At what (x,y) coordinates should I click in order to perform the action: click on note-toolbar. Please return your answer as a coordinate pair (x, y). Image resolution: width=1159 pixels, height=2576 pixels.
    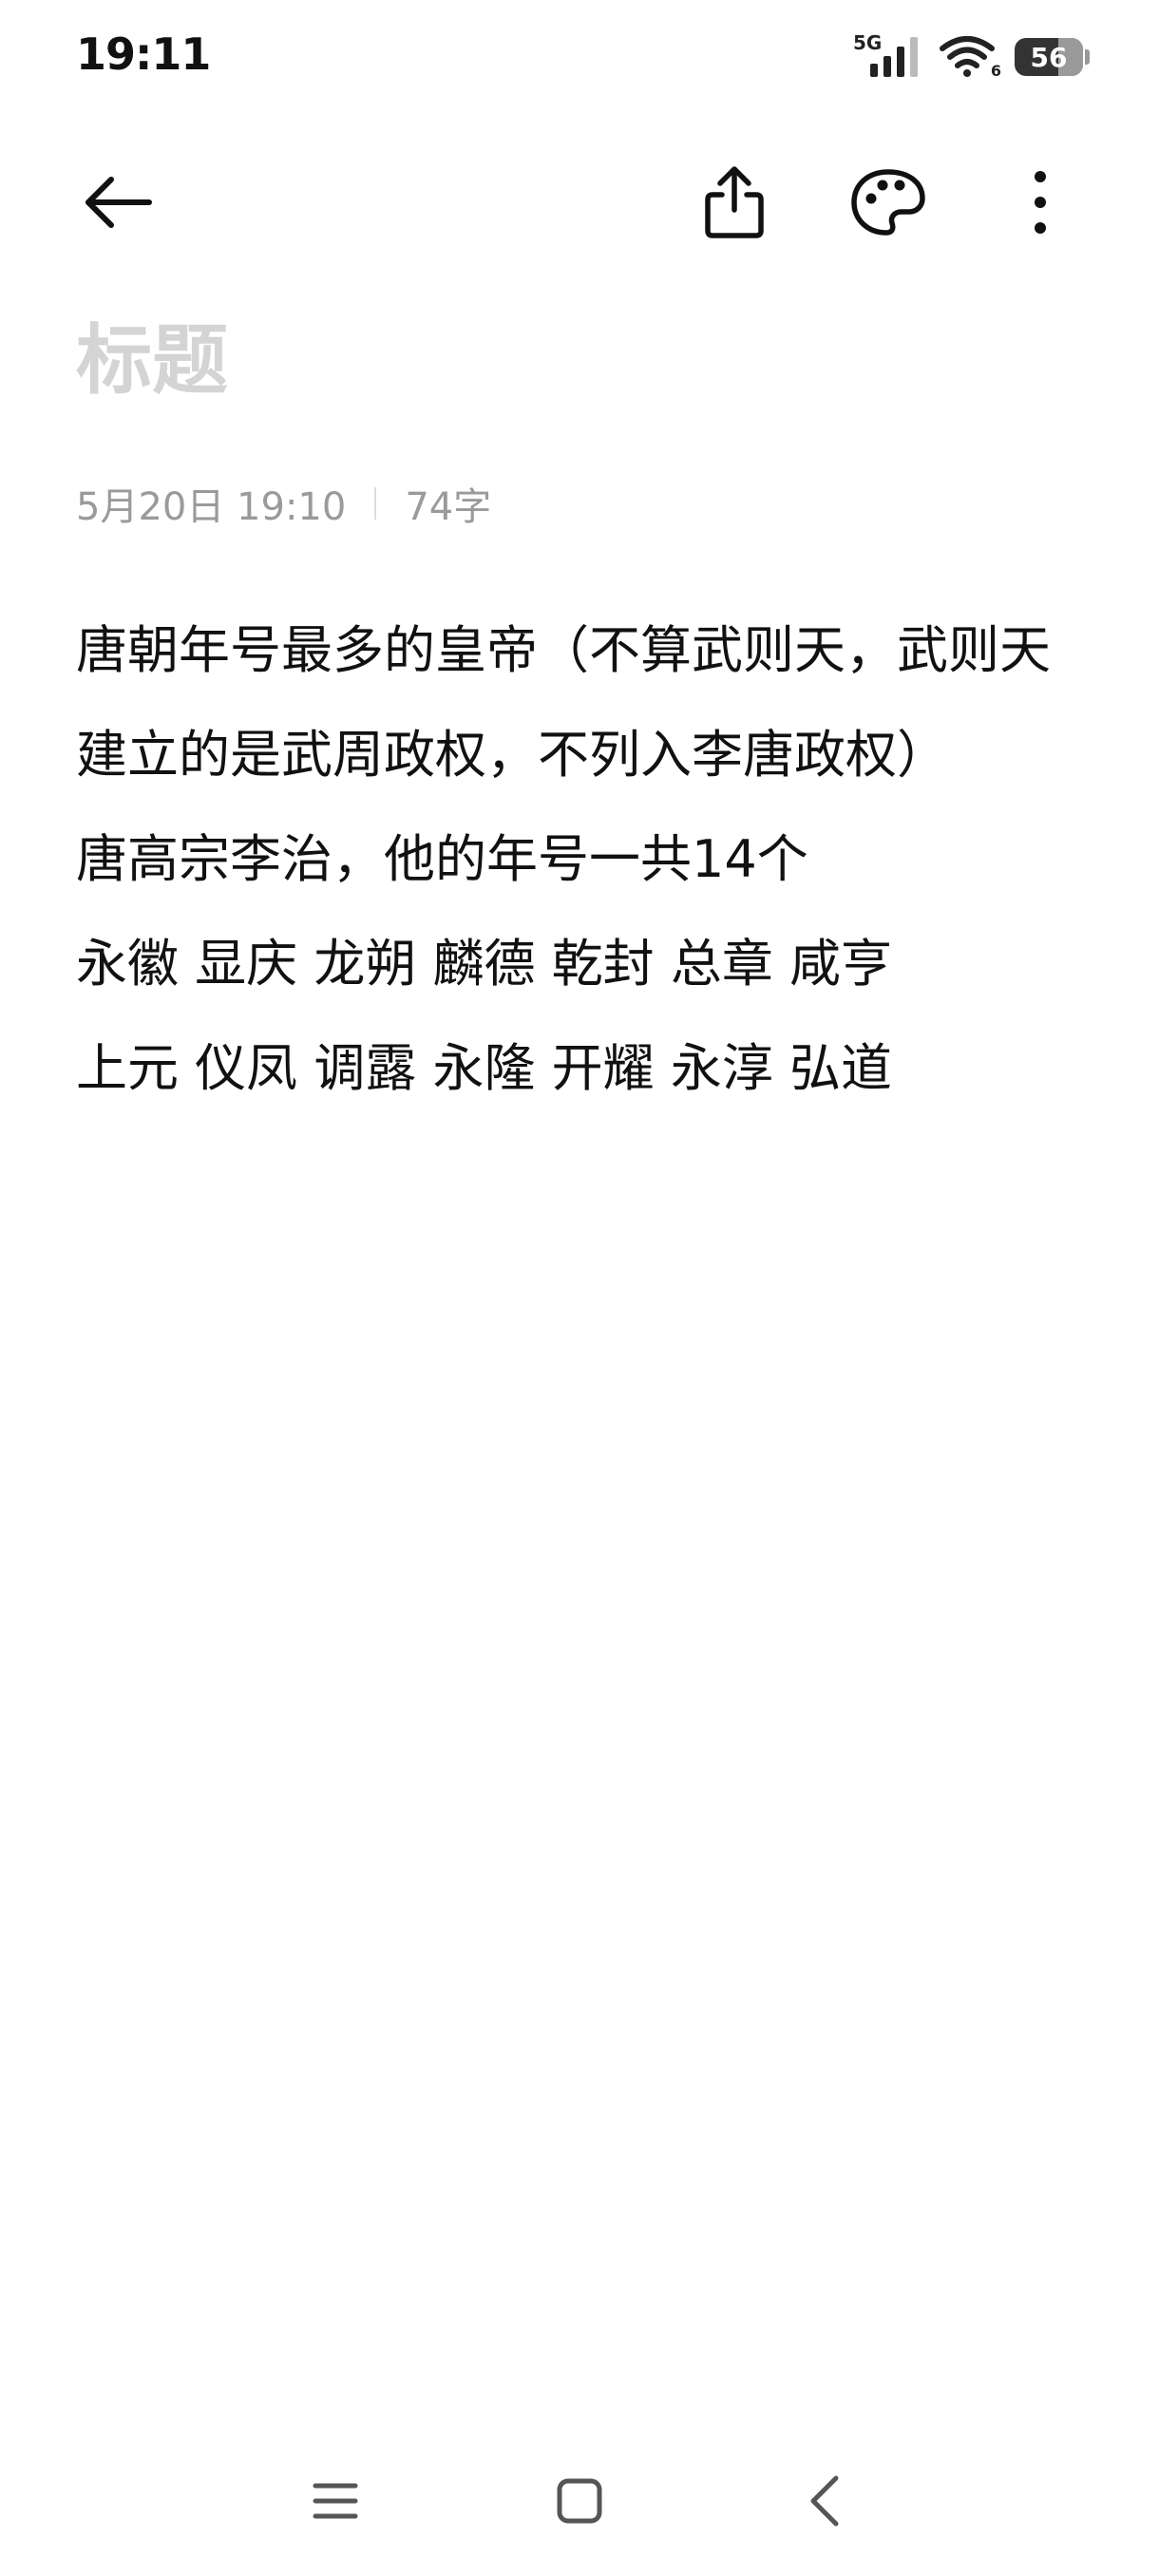
    Looking at the image, I should click on (579, 204).